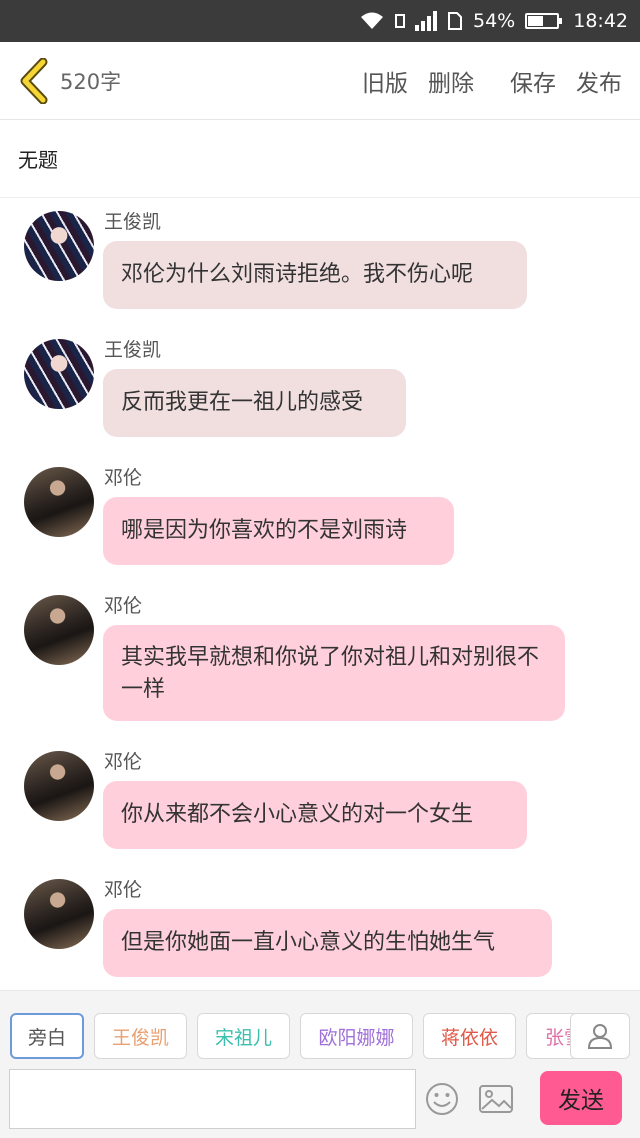 The image size is (640, 1138). Describe the element at coordinates (334, 673) in the screenshot. I see `message-bubble: 其实我早就想和你说了你对祖儿和对别很不一样` at that location.